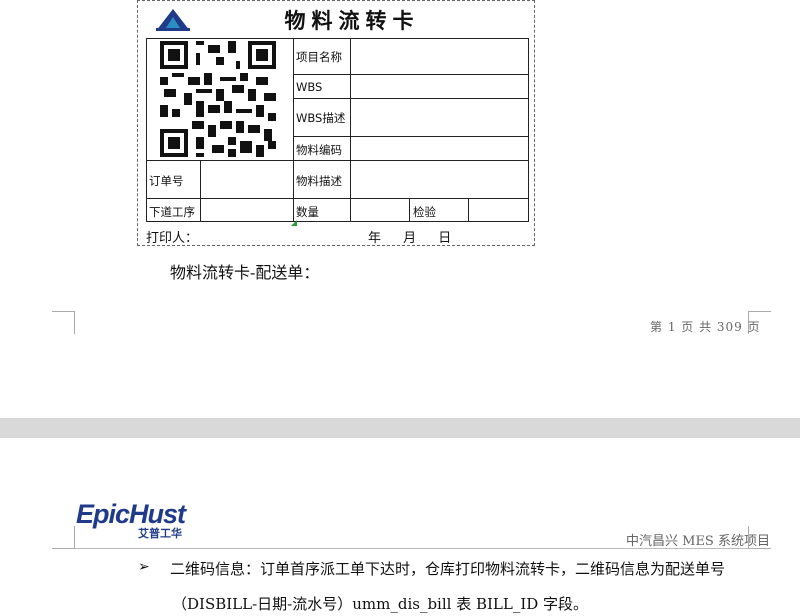 This screenshot has height=616, width=800. What do you see at coordinates (319, 57) in the screenshot?
I see `label-project-name: 项目名称` at bounding box center [319, 57].